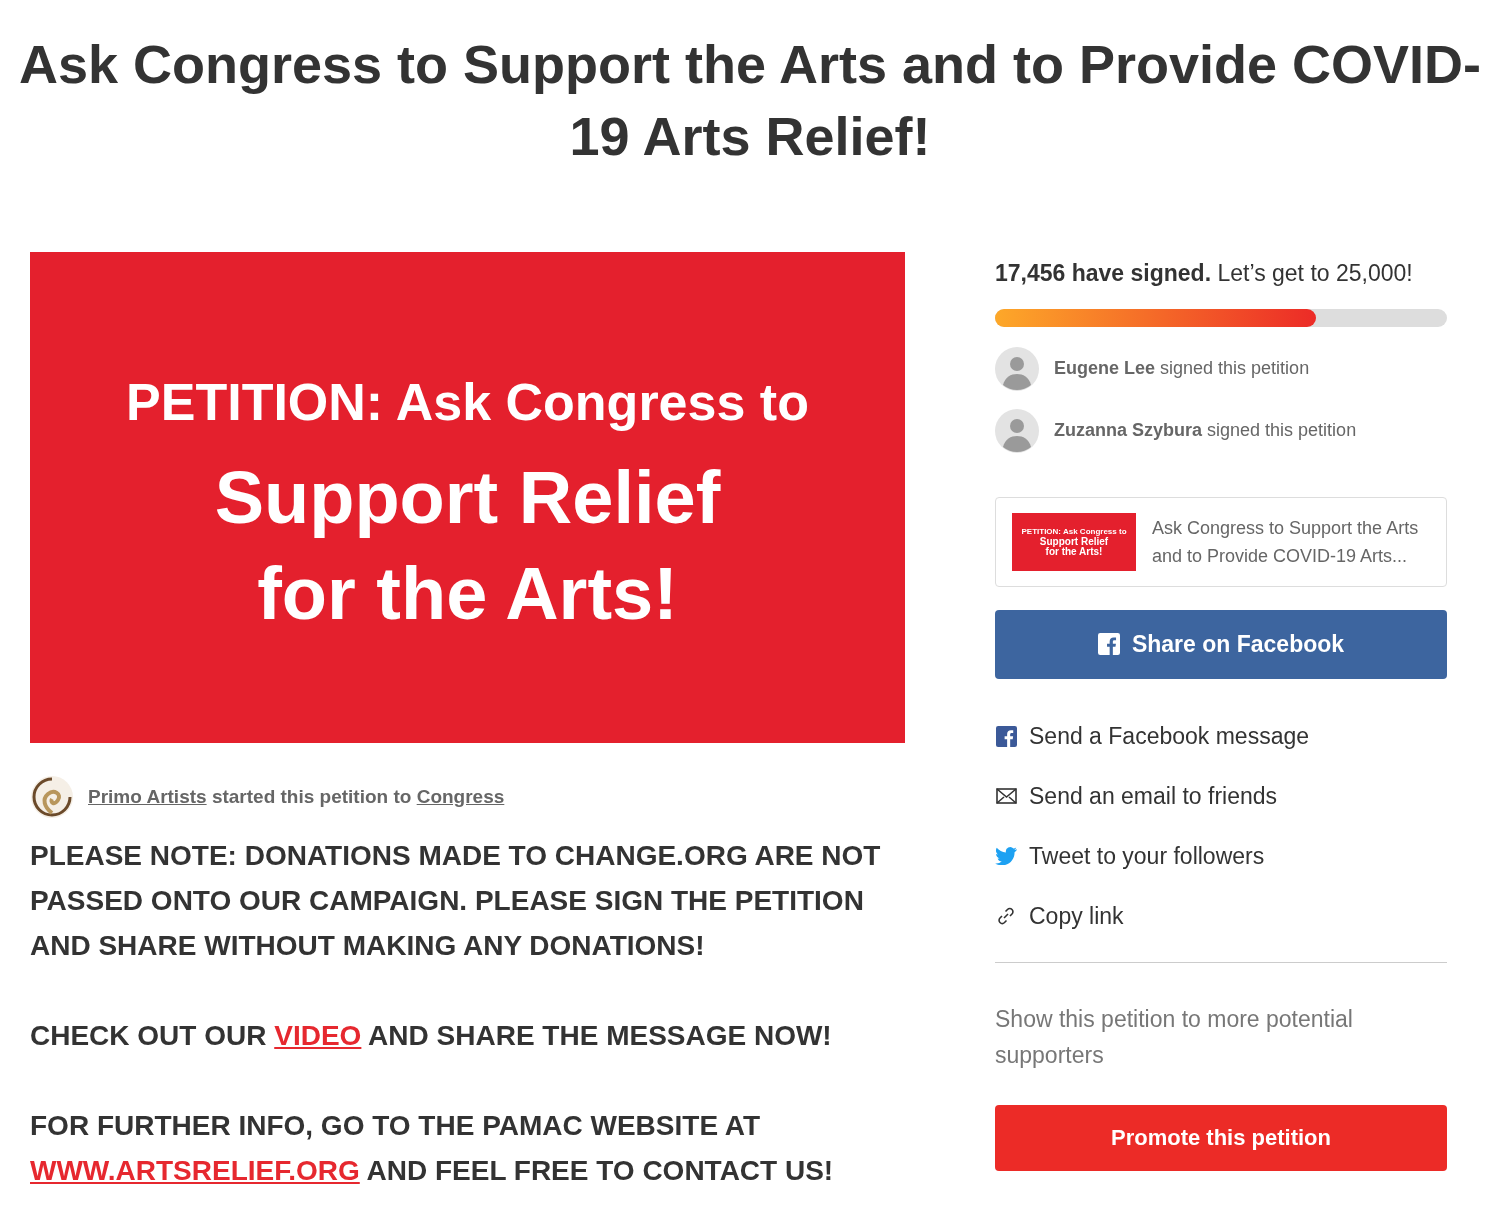 This screenshot has width=1500, height=1232. I want to click on envelope-icon, so click(1006, 796).